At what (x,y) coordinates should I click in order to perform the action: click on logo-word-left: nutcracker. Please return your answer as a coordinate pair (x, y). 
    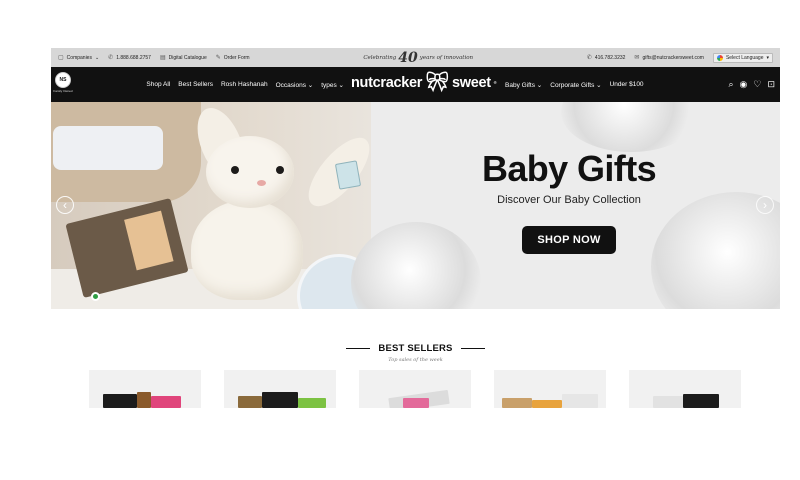
    Looking at the image, I should click on (387, 82).